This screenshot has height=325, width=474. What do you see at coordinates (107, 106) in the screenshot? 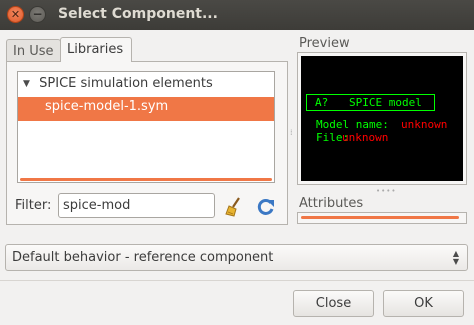
I see `tree-item-label: spice-model-1.sym` at bounding box center [107, 106].